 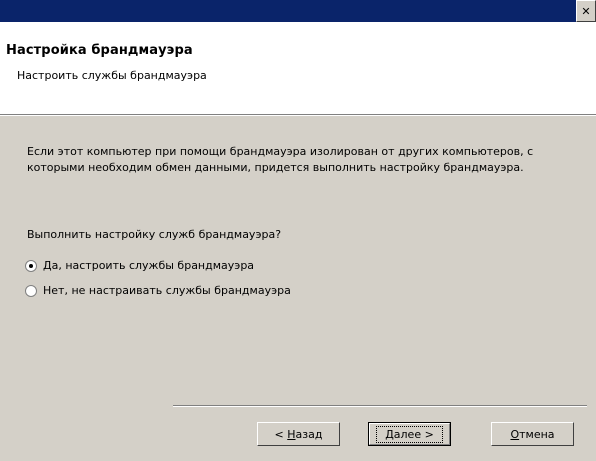 I want to click on option-configure-label: Да, настроить службы брандмауэра, so click(x=148, y=265).